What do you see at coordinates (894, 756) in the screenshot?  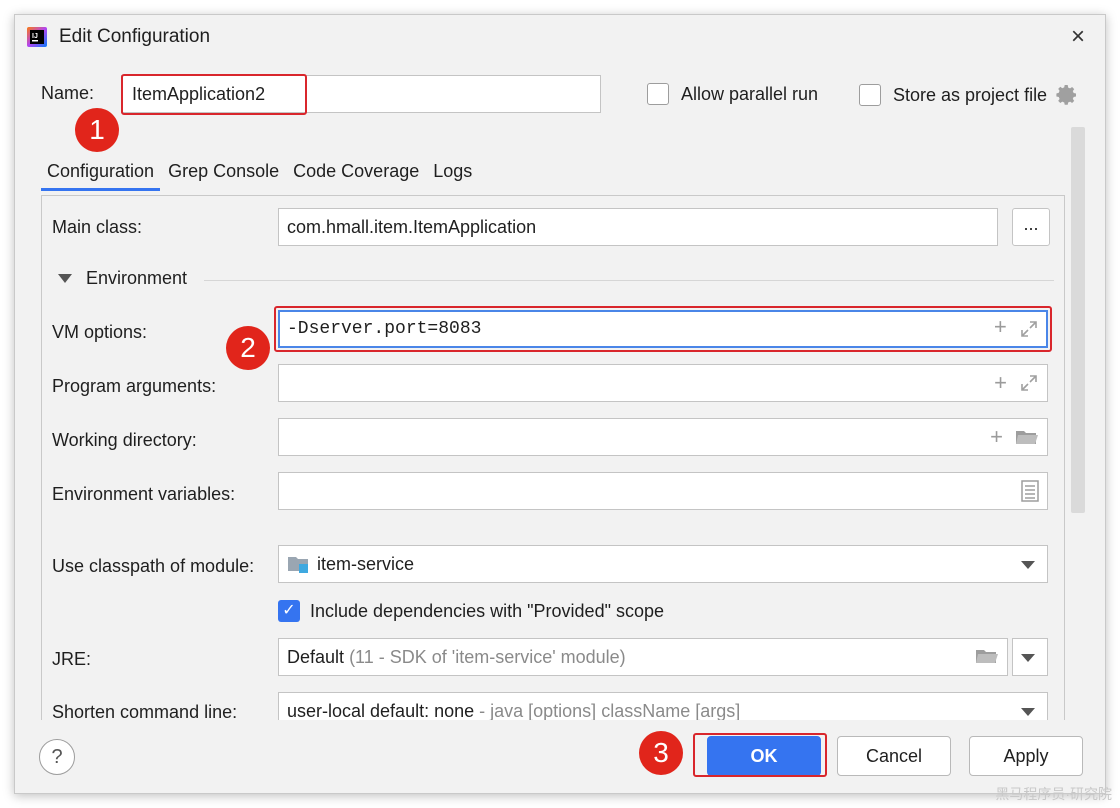 I see `cancel-button: Cancel` at bounding box center [894, 756].